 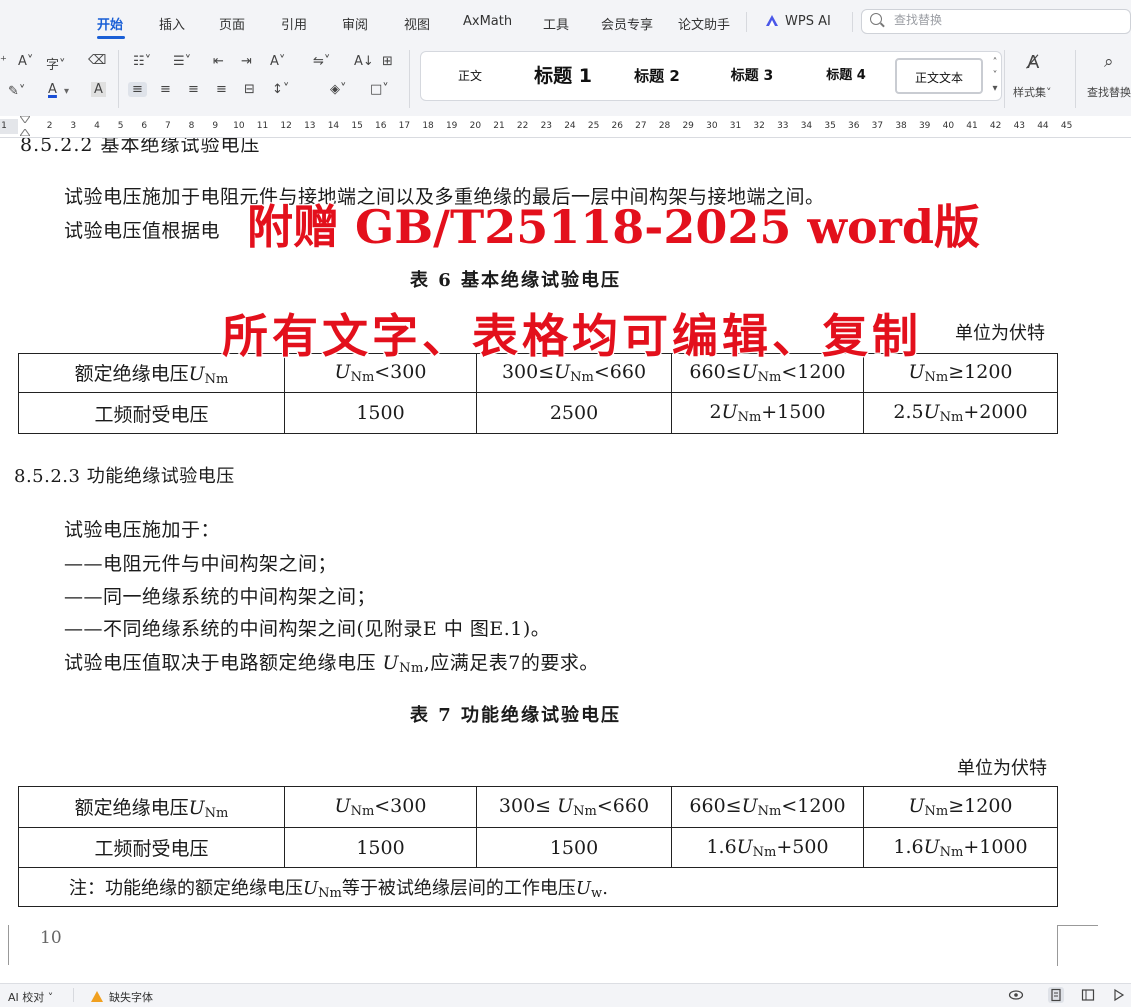 I want to click on tab-thesis-assistant: 论文助手, so click(x=704, y=23).